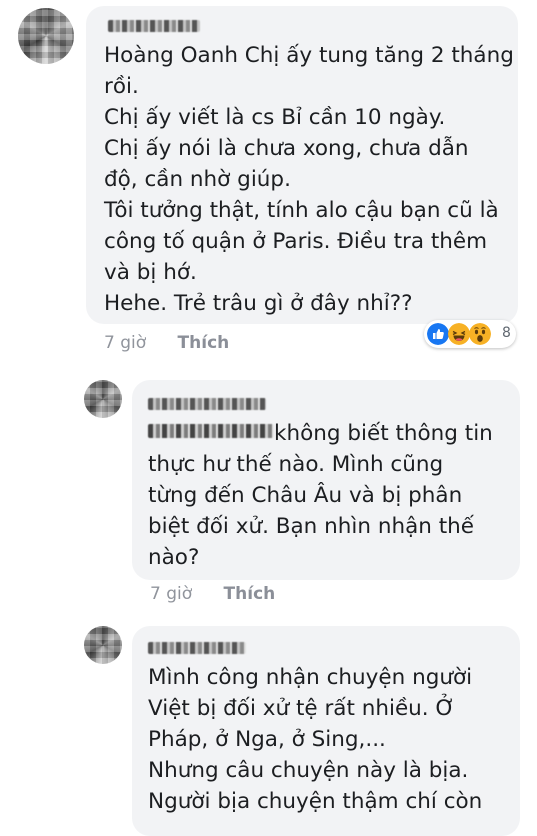 The image size is (537, 836). Describe the element at coordinates (296, 464) in the screenshot. I see `comment-line: thực hư thế nào. Mình cũng` at that location.